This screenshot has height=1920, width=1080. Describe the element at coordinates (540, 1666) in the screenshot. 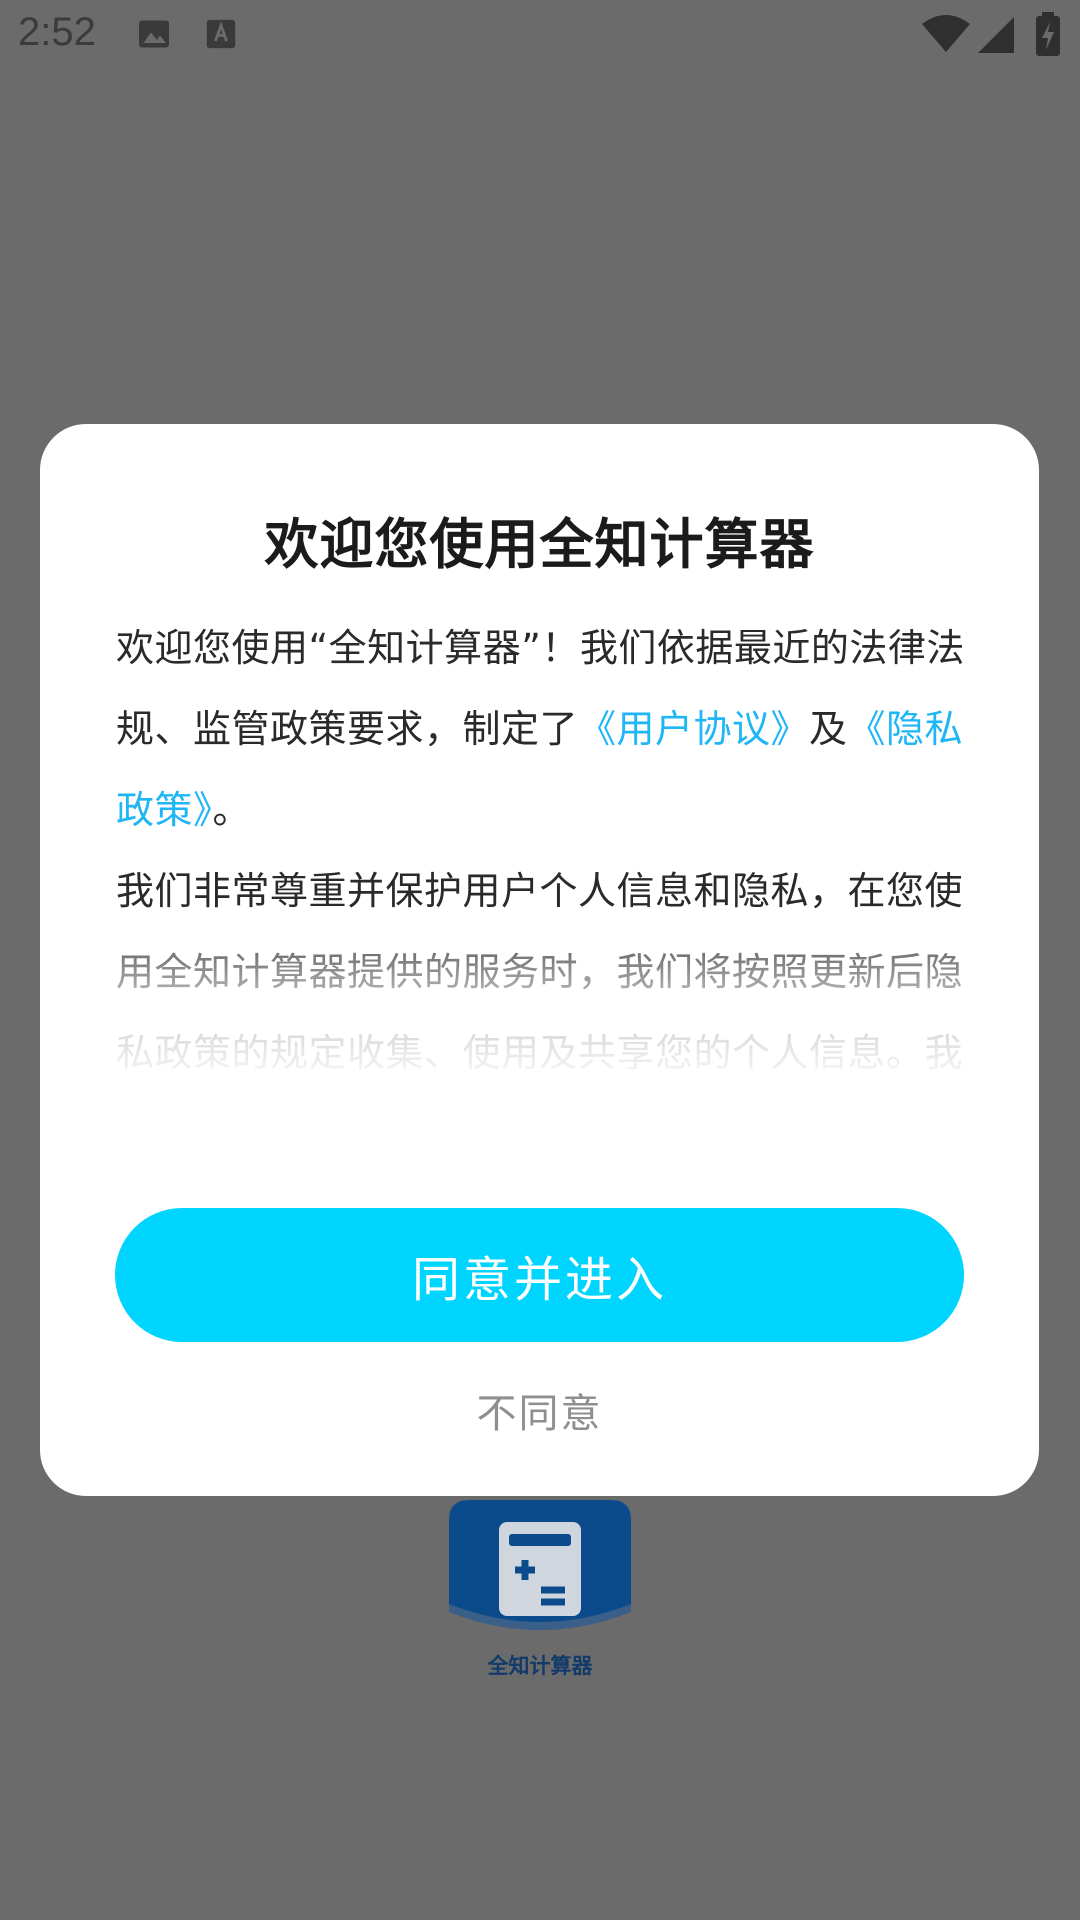

I see `app-name: 全知计算器` at that location.